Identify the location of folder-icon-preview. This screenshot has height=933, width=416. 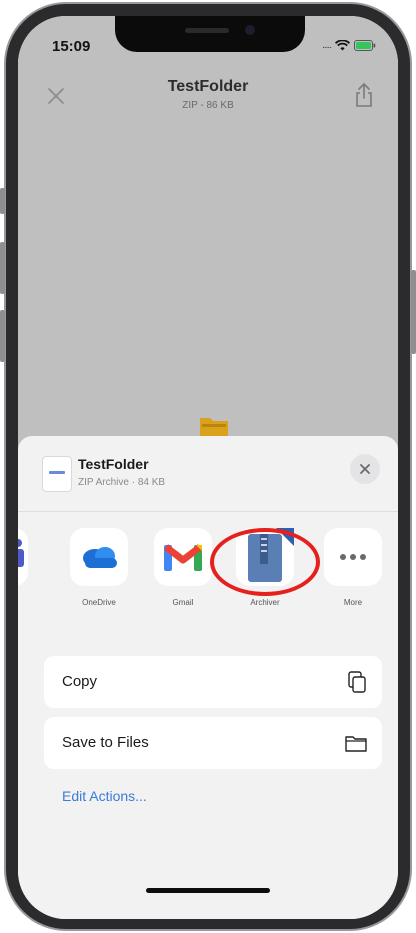
(214, 425).